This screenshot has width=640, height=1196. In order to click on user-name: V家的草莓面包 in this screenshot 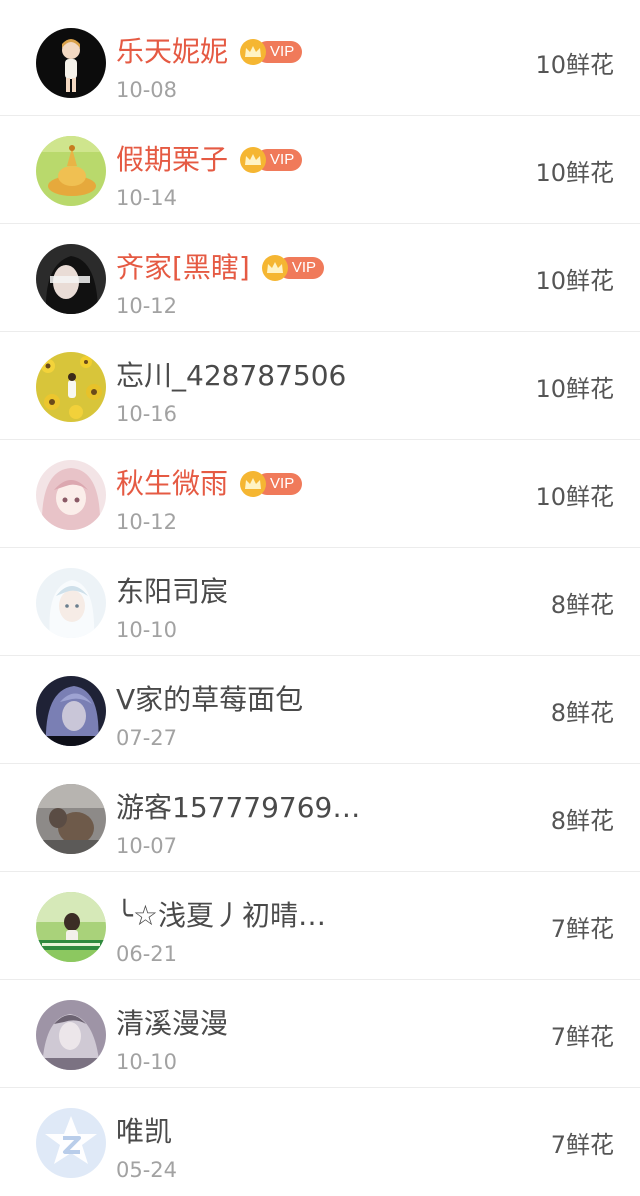, I will do `click(209, 700)`.